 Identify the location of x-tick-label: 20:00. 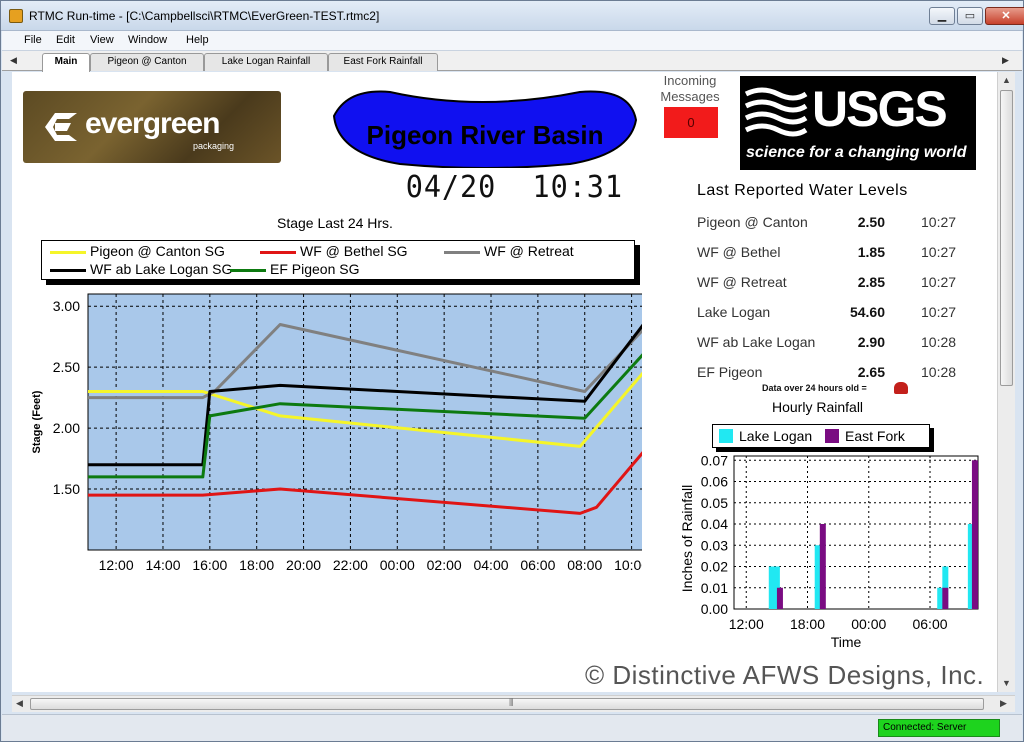
(303, 565).